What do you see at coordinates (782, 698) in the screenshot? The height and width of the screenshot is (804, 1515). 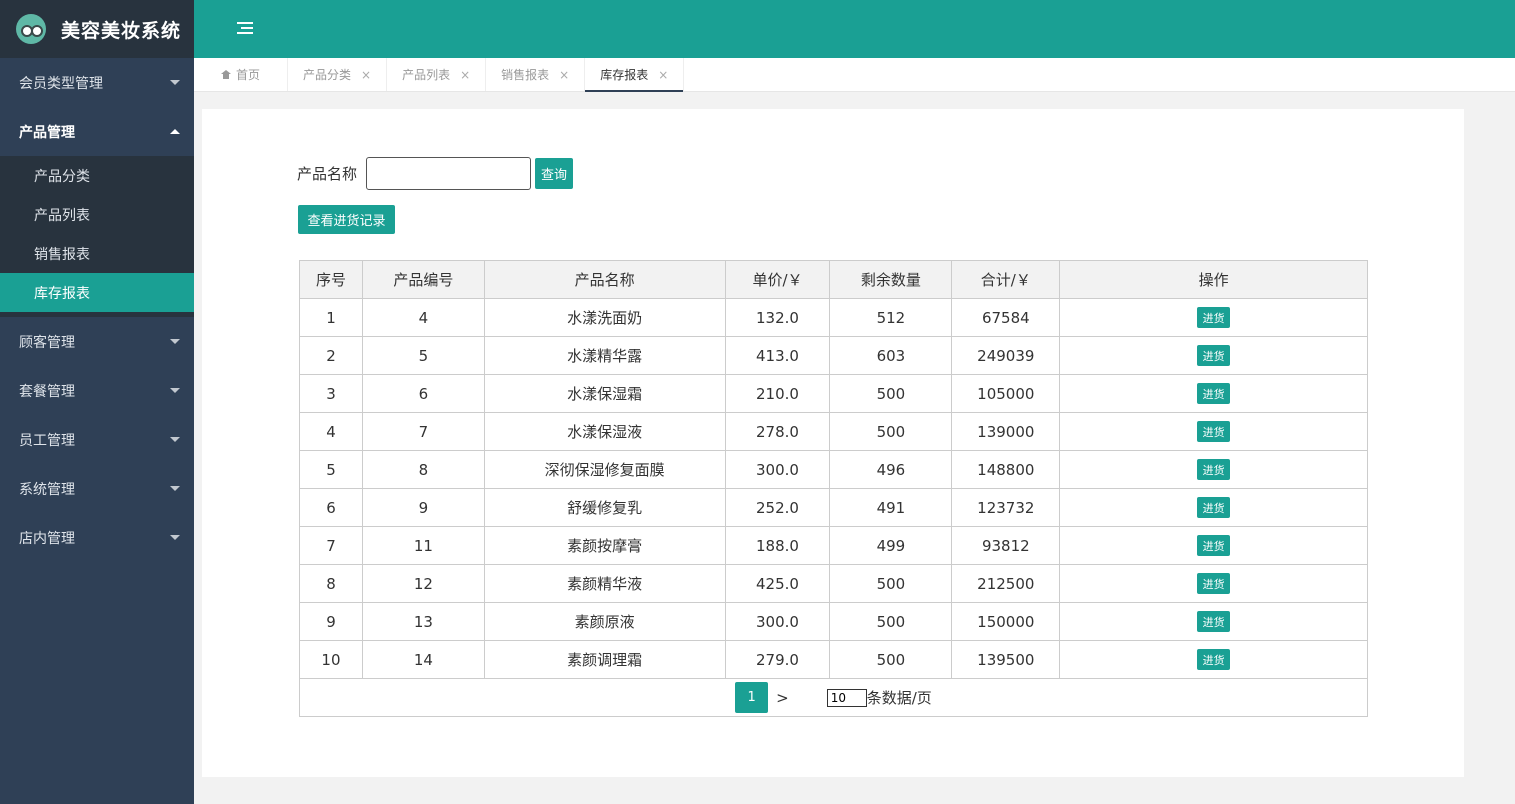 I see `next-page-button: >` at bounding box center [782, 698].